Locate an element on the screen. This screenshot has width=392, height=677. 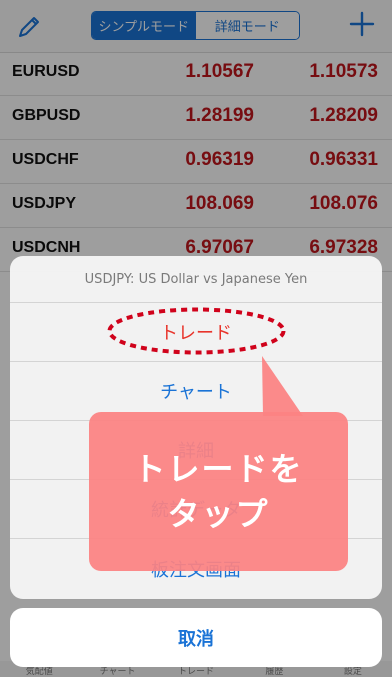
cancel-button: 取消 is located at coordinates (196, 637).